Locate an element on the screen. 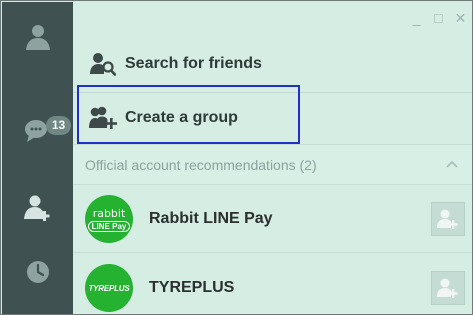 This screenshot has height=315, width=473. clock-icon is located at coordinates (37, 272).